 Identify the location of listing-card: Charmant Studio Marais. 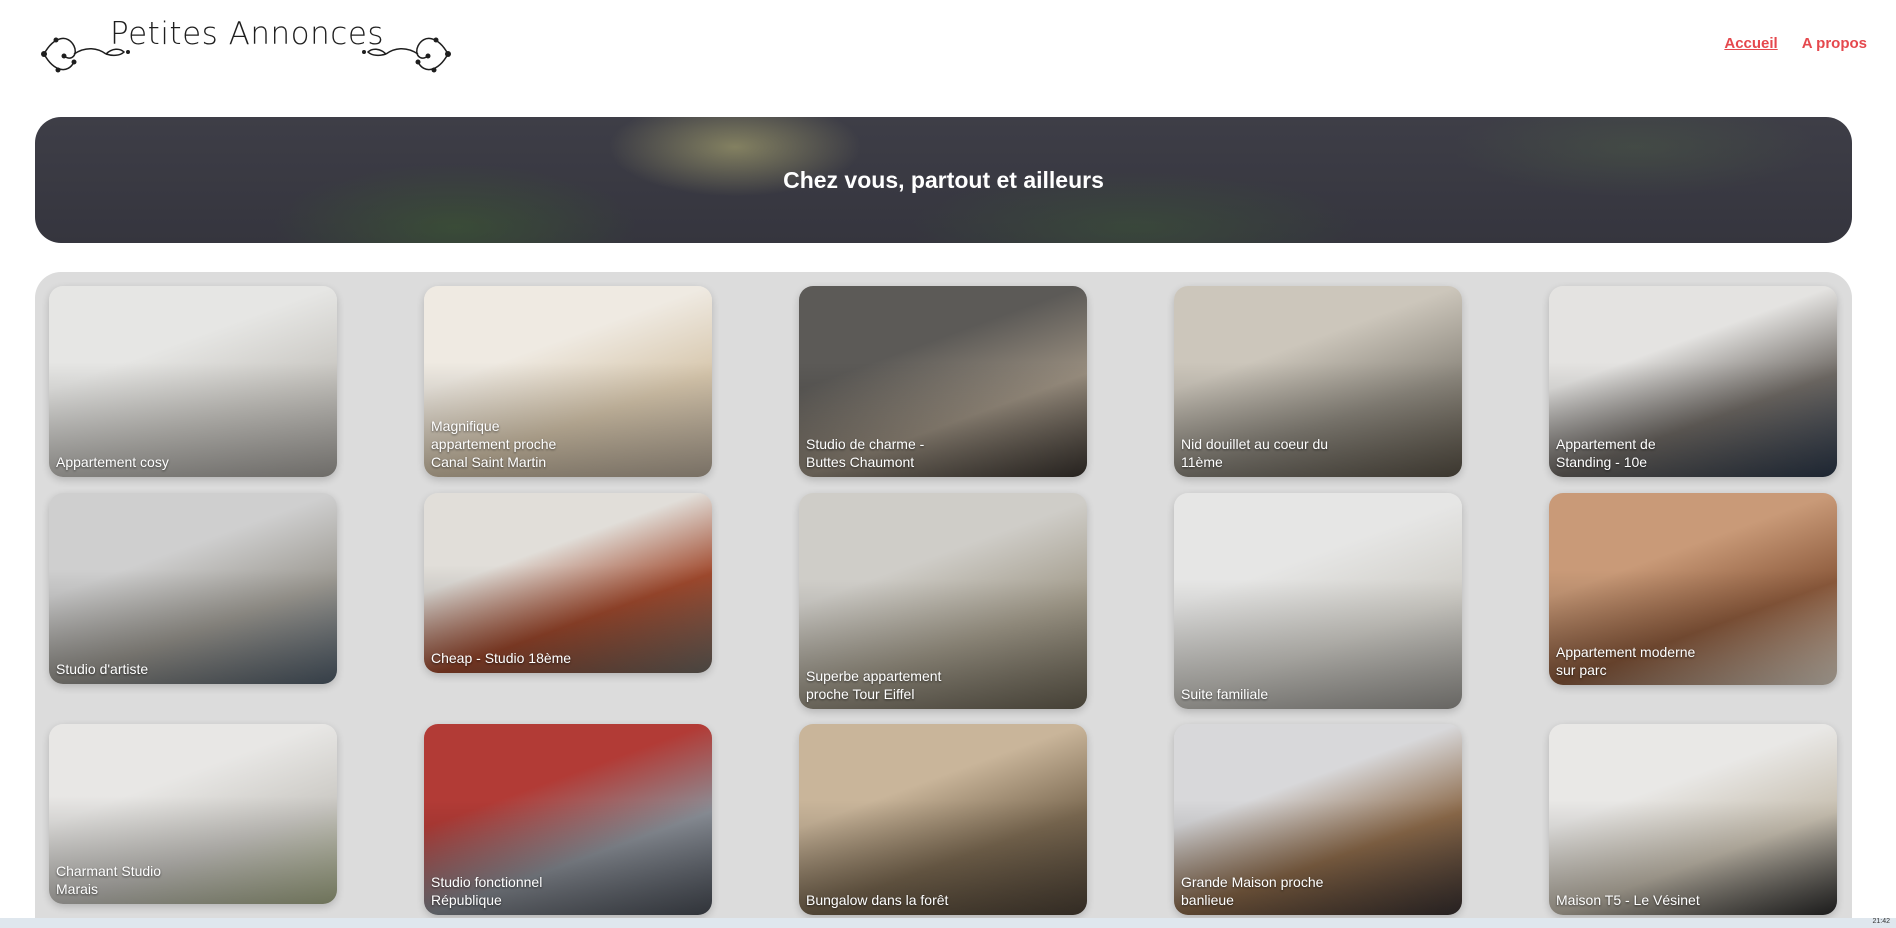
(193, 814).